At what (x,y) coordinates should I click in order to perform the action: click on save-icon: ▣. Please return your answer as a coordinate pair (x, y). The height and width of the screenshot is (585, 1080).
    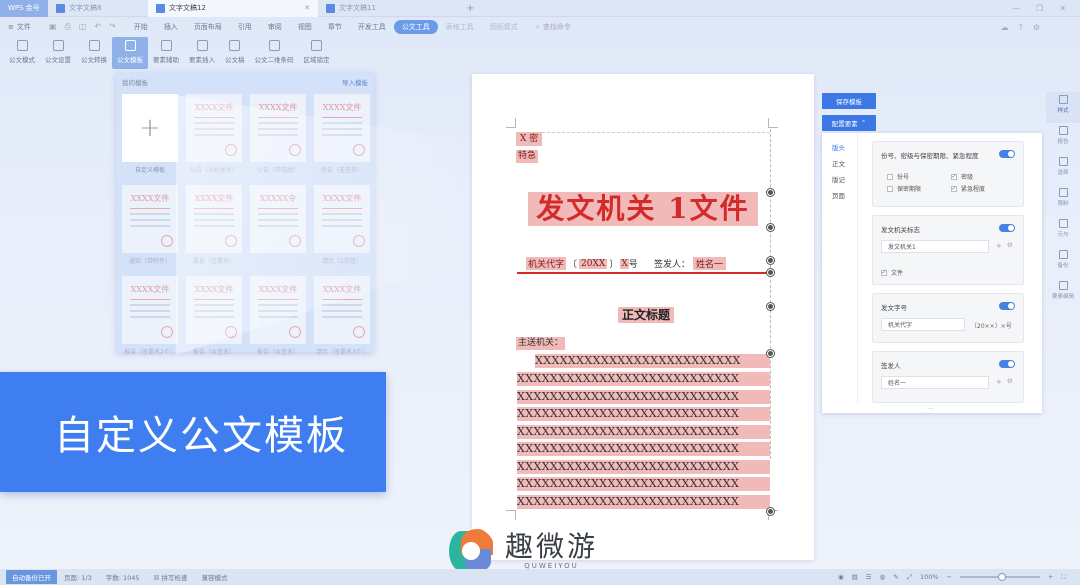
    Looking at the image, I should click on (53, 27).